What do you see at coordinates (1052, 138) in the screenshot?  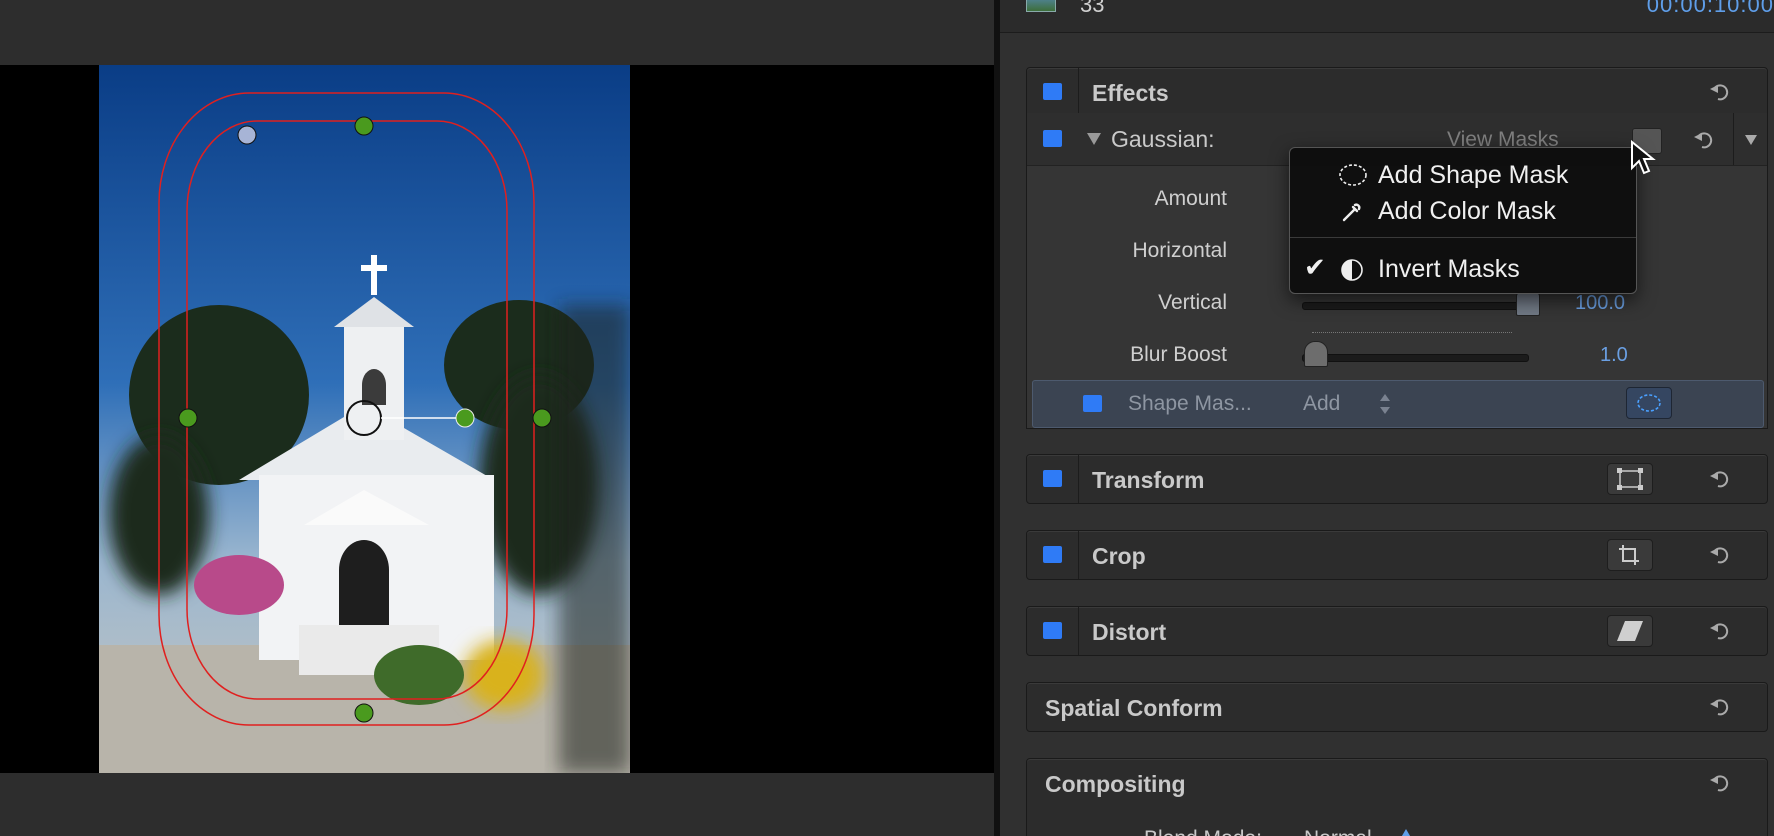 I see `gaussian-enable-checkbox` at bounding box center [1052, 138].